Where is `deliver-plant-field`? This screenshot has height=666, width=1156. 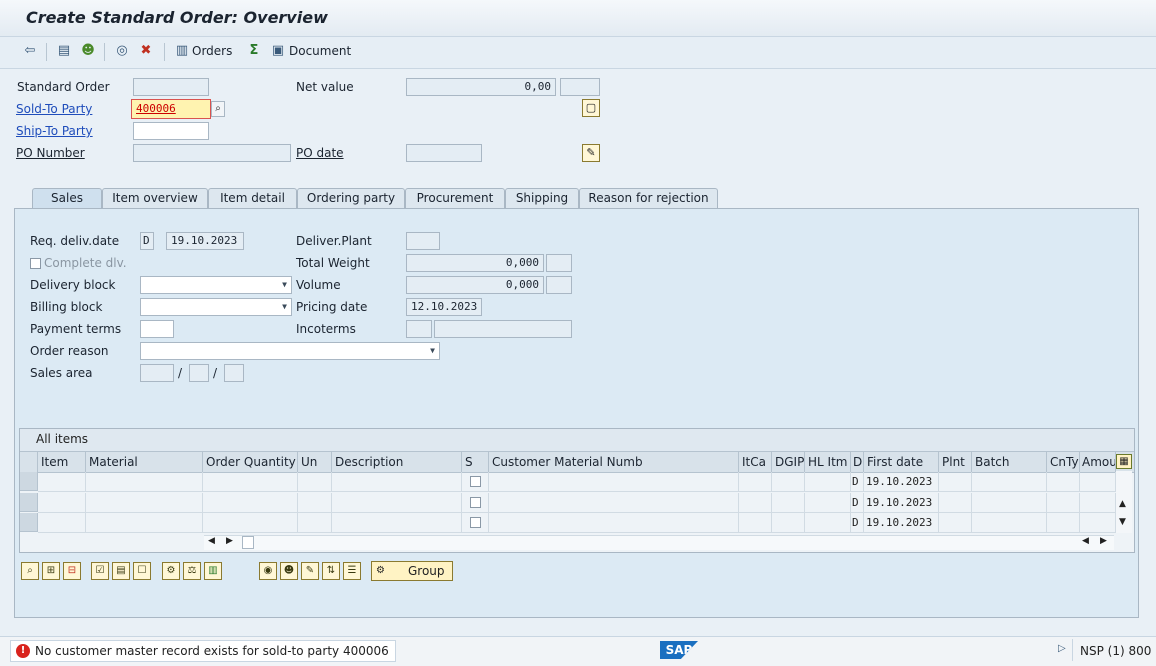 deliver-plant-field is located at coordinates (423, 241).